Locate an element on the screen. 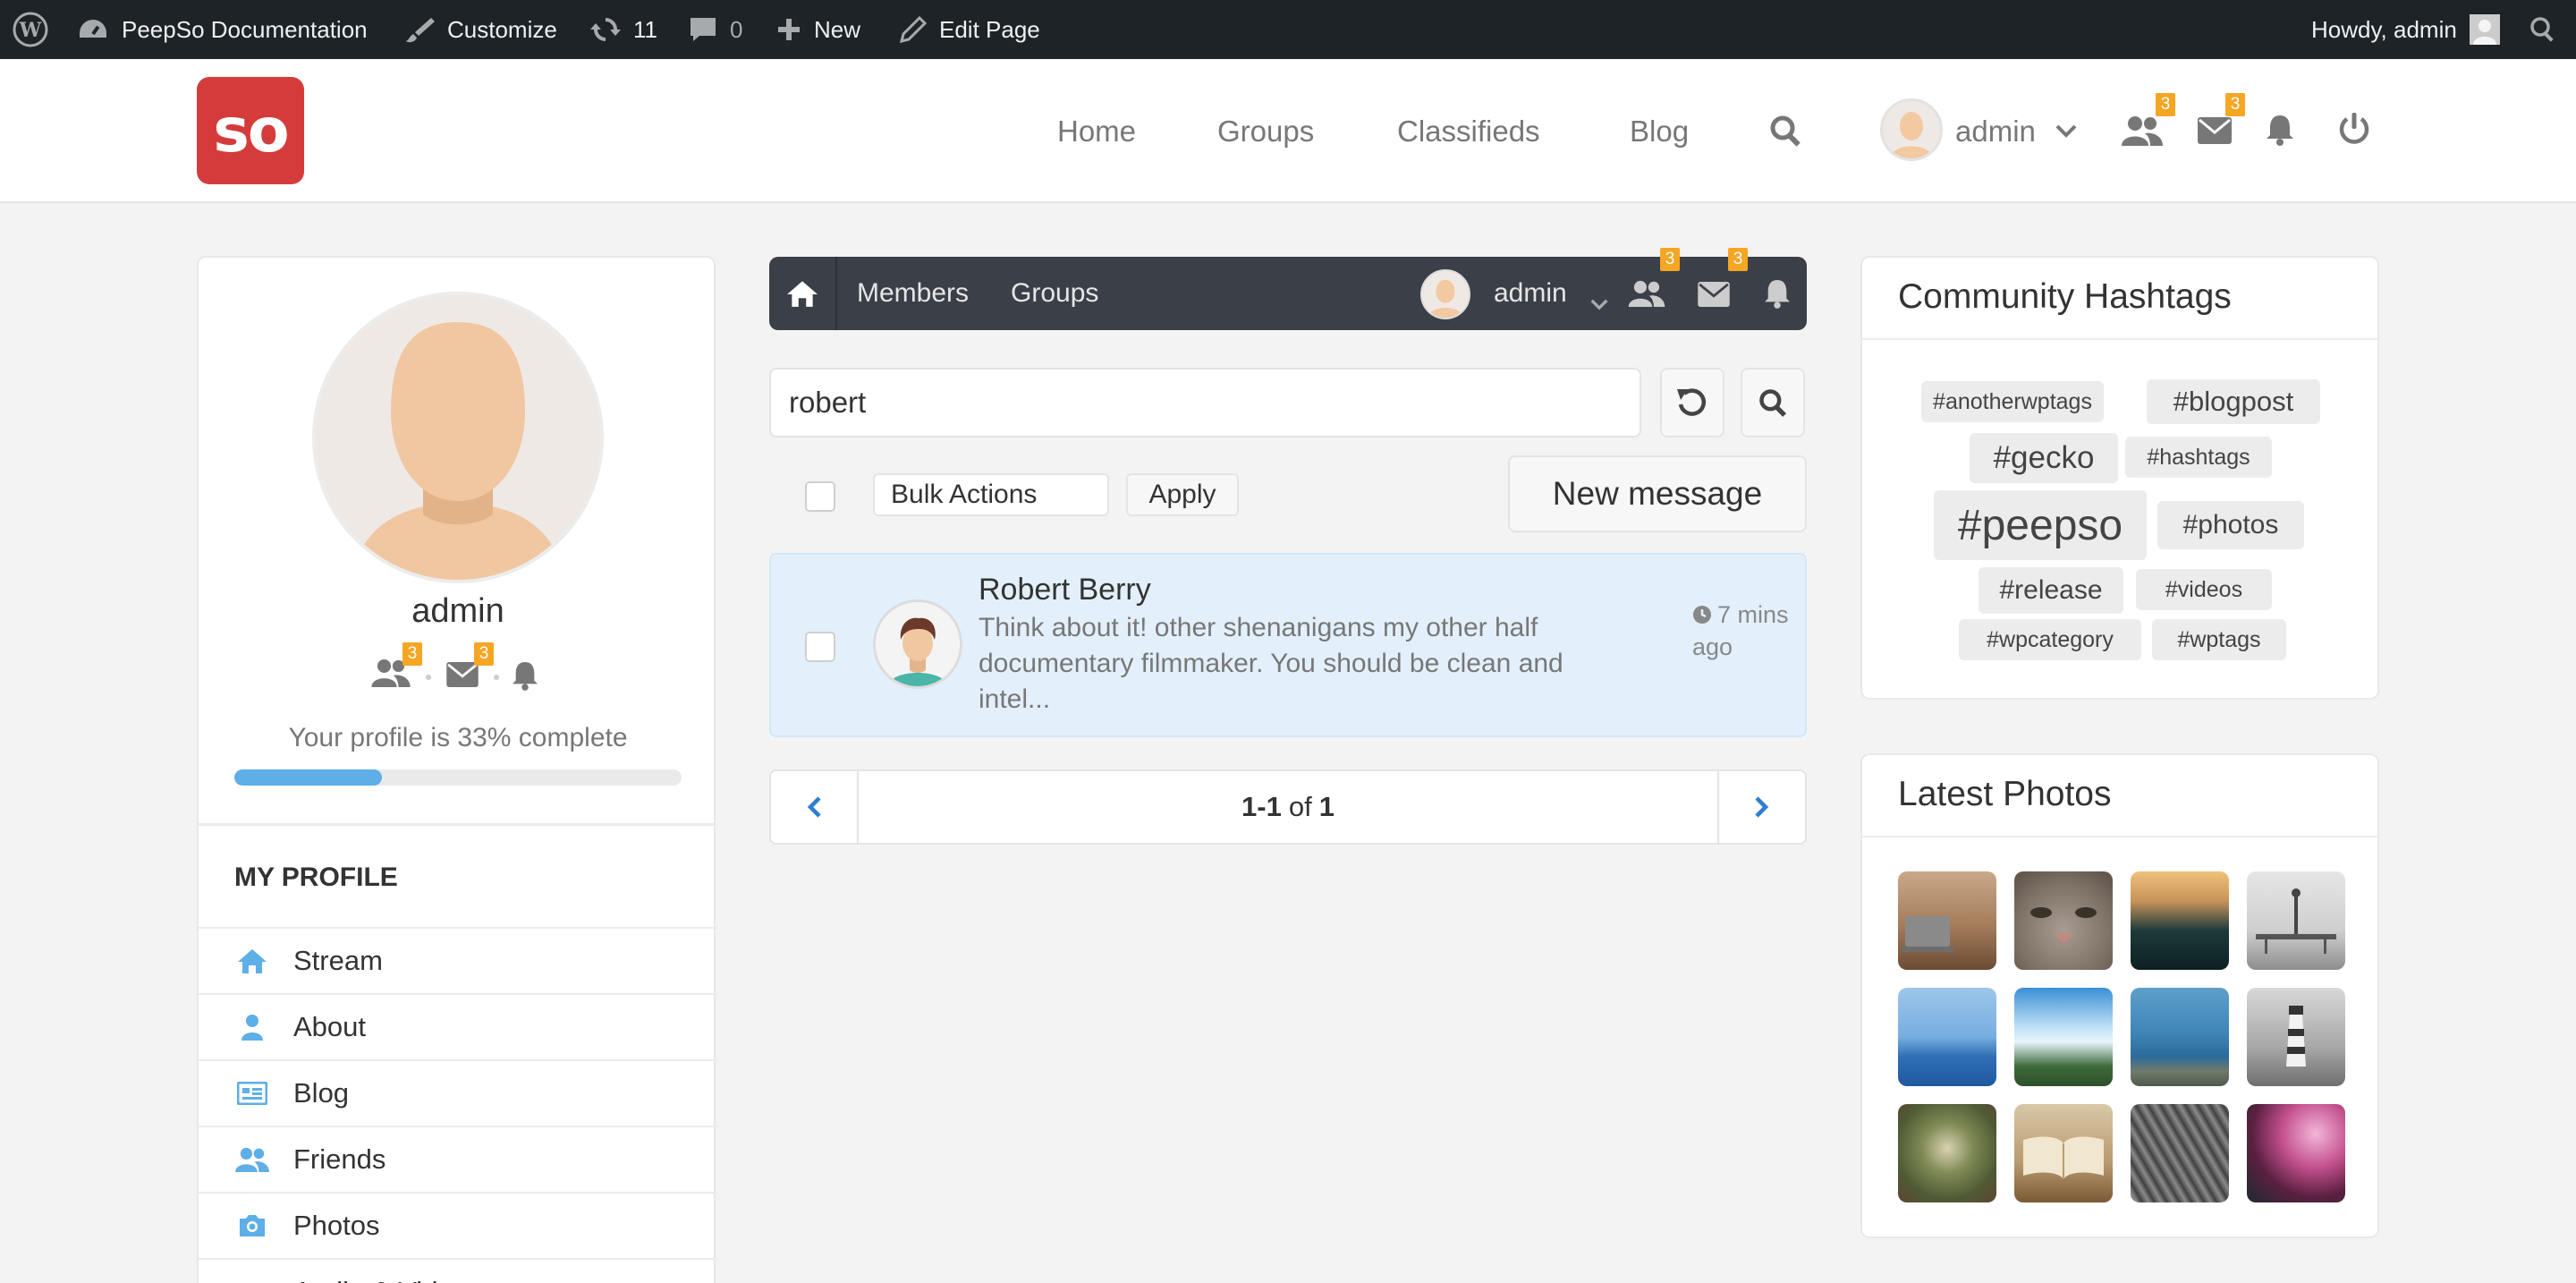 Image resolution: width=2576 pixels, height=1283 pixels. pagination: 1-1 of 1 is located at coordinates (1288, 807).